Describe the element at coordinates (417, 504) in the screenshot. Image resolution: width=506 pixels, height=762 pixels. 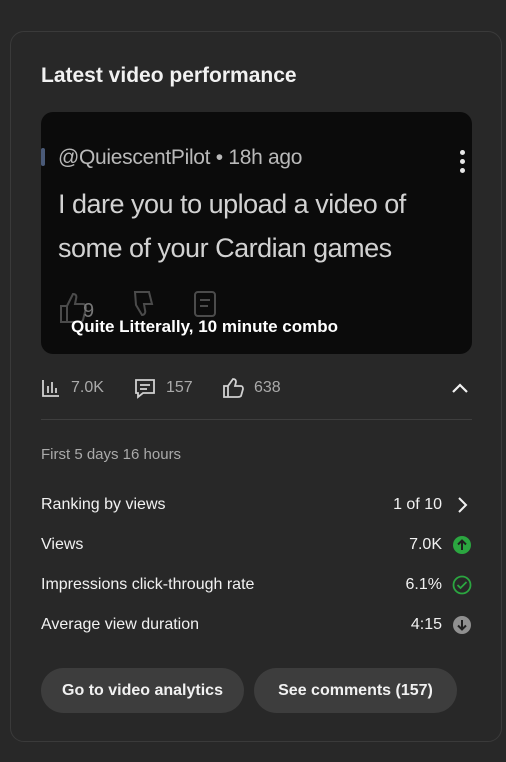
I see `metric-value: 1 of 10` at that location.